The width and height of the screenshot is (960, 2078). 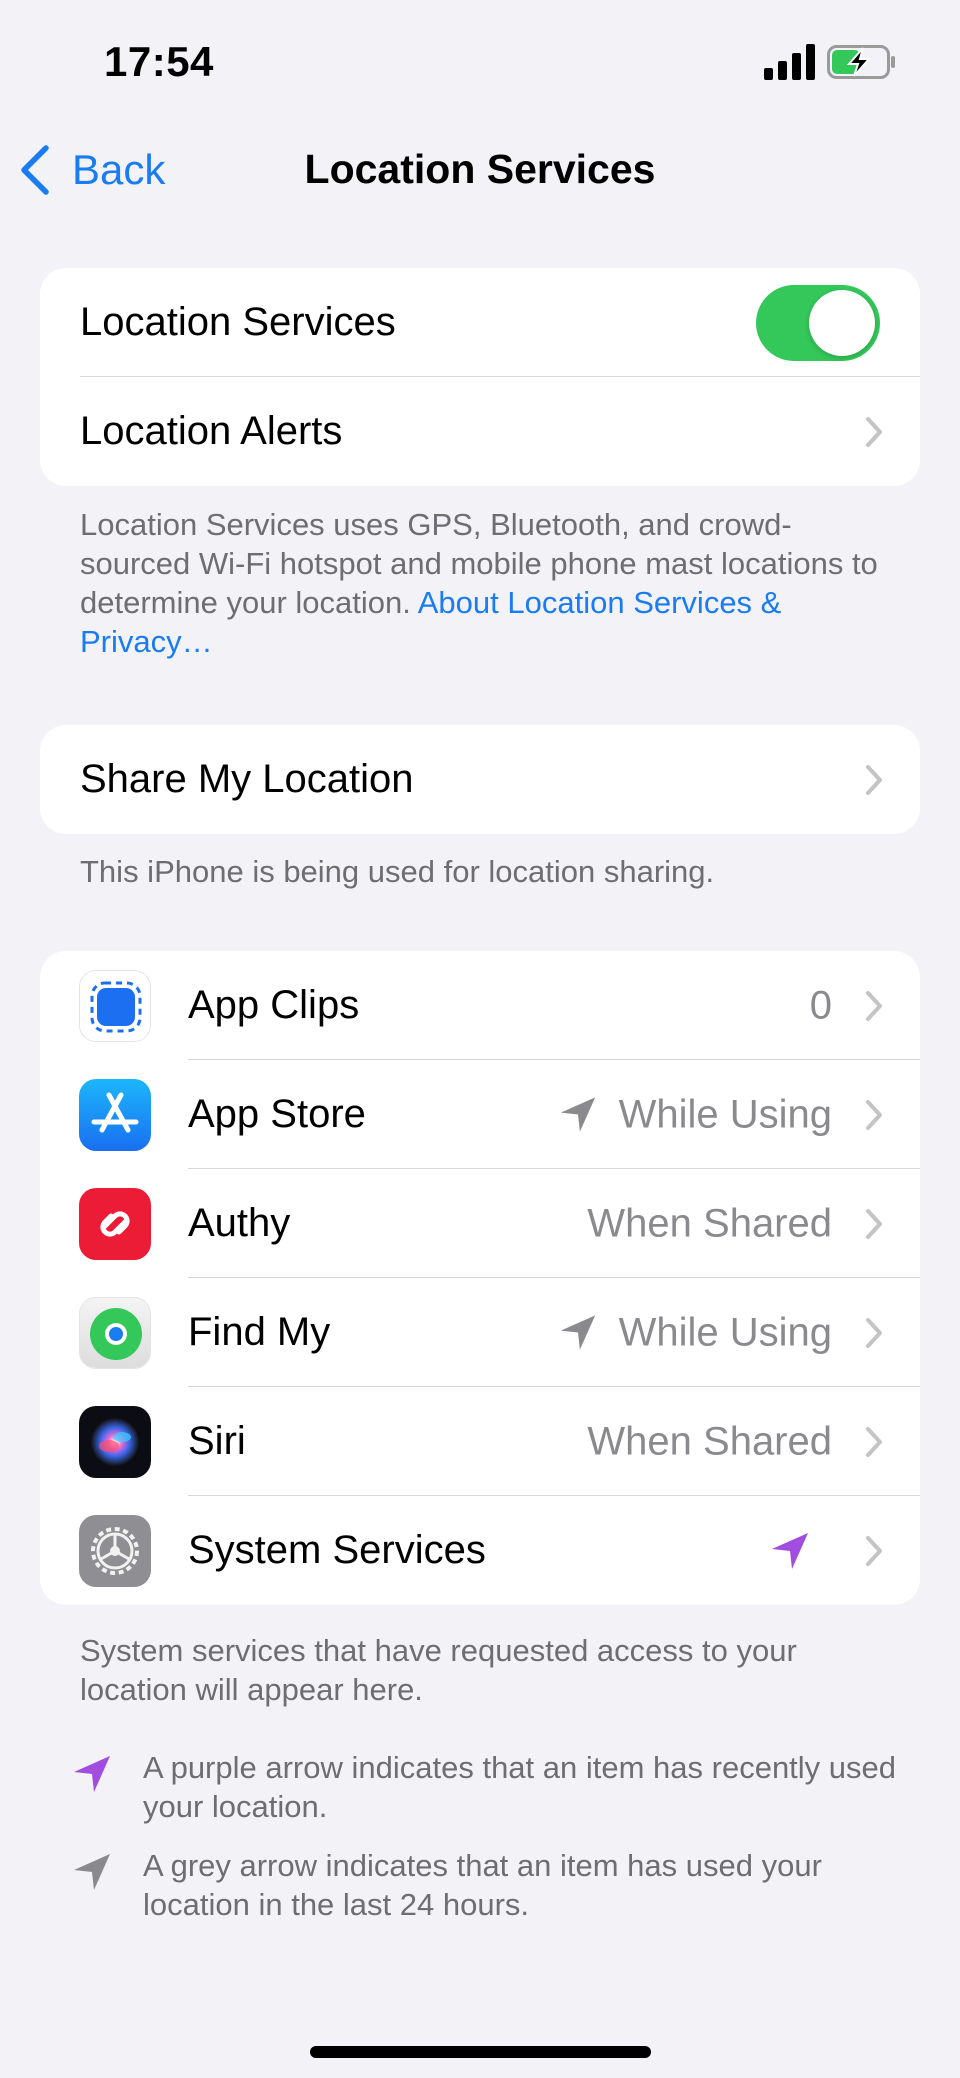 What do you see at coordinates (480, 1441) in the screenshot?
I see `app-row-siri: Siri When Shared` at bounding box center [480, 1441].